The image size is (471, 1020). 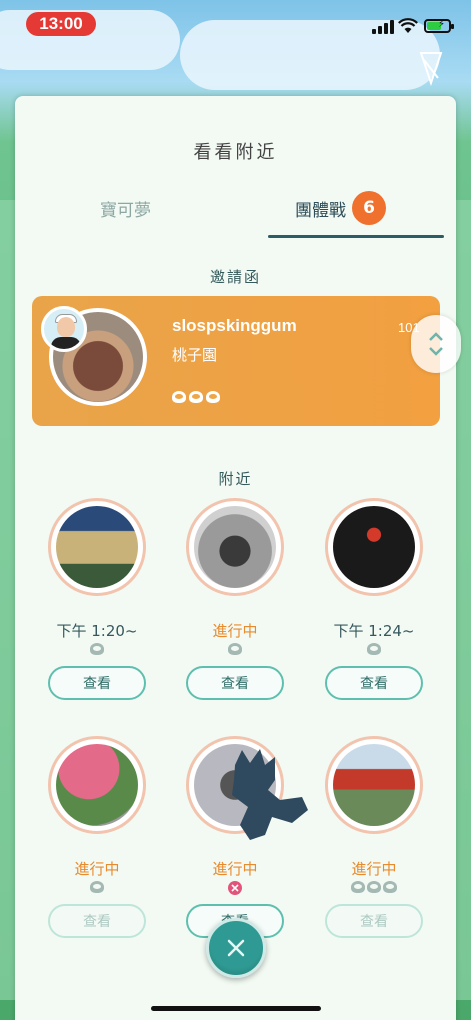 What do you see at coordinates (97, 631) in the screenshot?
I see `raid-status: 下午 1:20~` at bounding box center [97, 631].